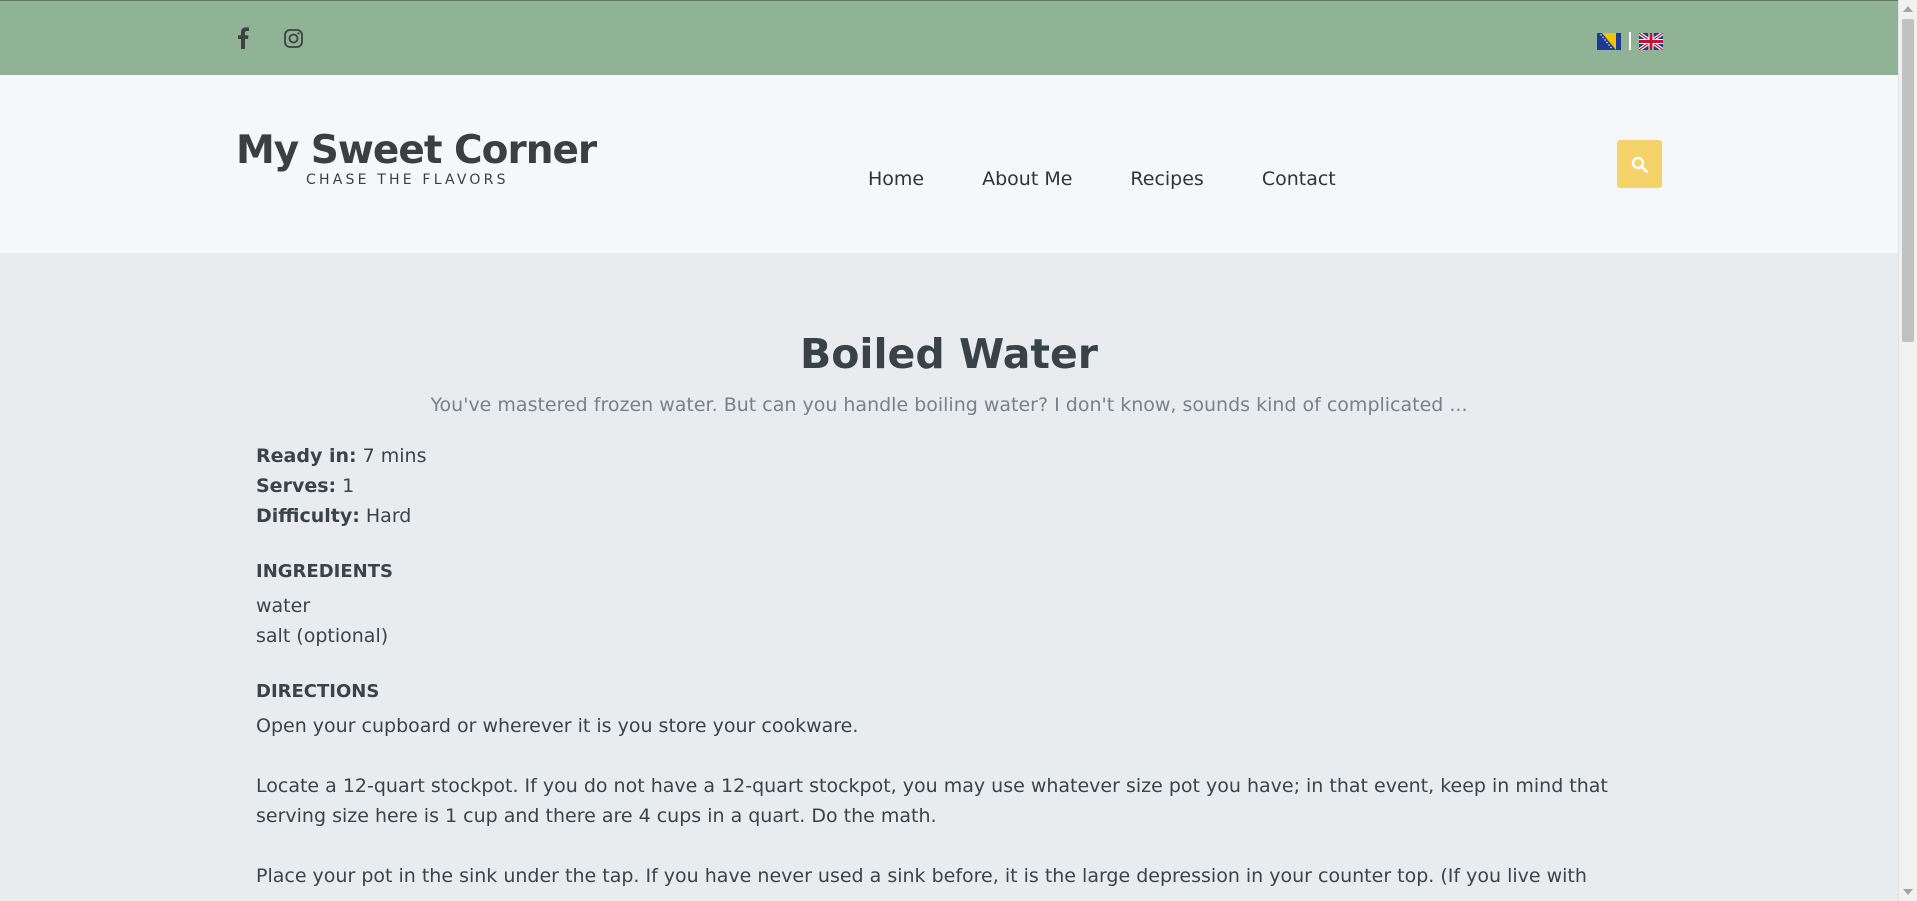 This screenshot has width=1917, height=901. I want to click on social-bar, so click(949, 37).